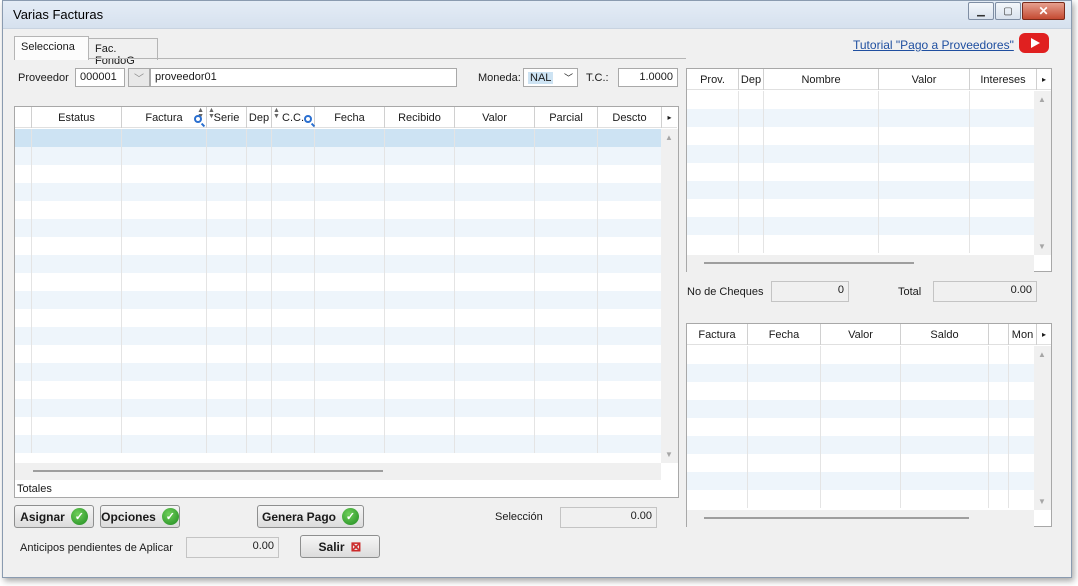 The image size is (1078, 586). Describe the element at coordinates (1042, 428) in the screenshot. I see `detail-vertical-scrollbar: ▲ ▼` at that location.